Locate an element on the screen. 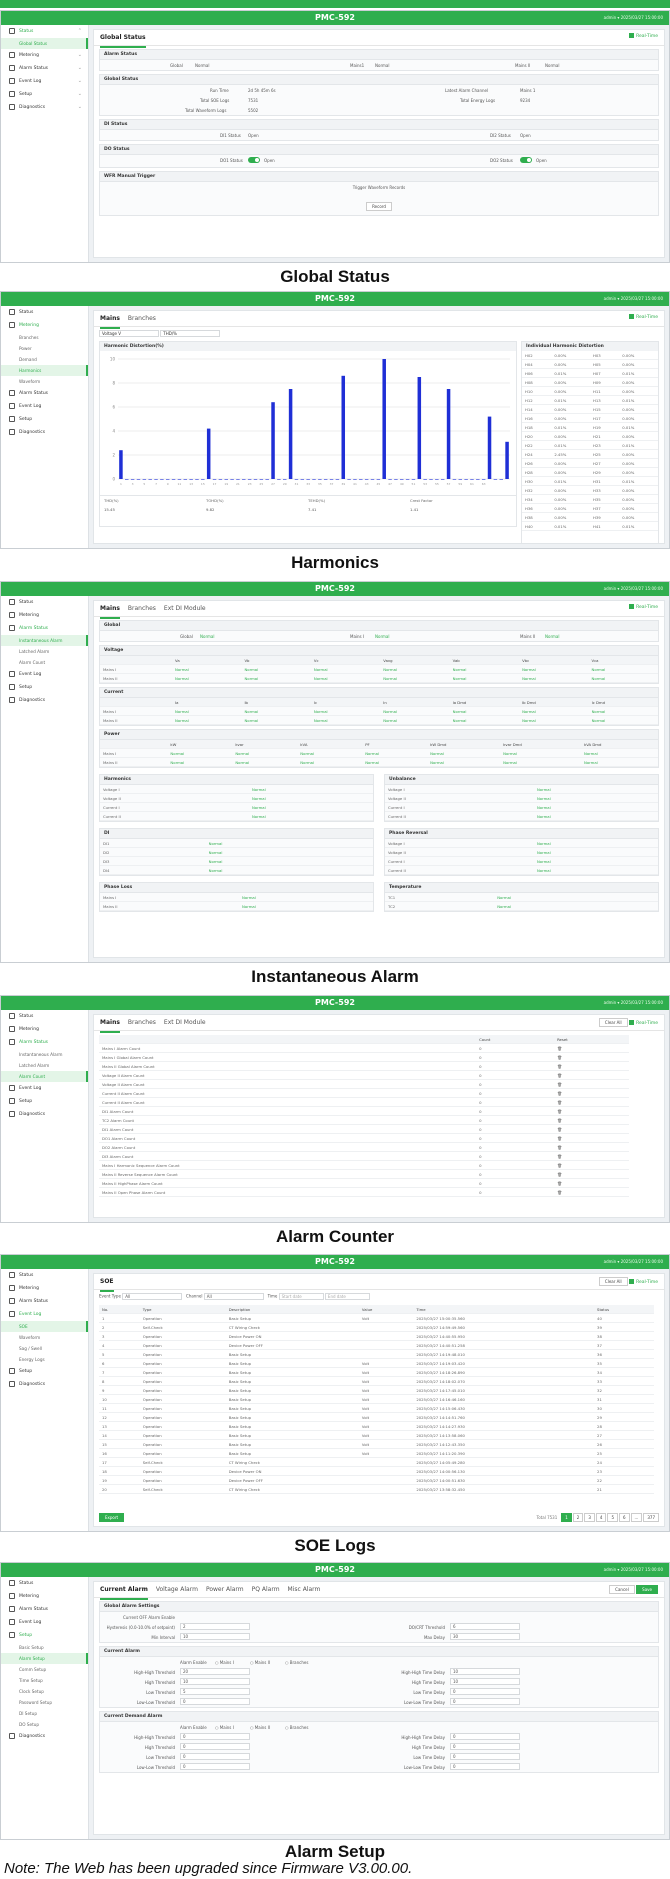 This screenshot has height=1879, width=670. sidebar-item-di-setup: DI Setup is located at coordinates (44, 1713).